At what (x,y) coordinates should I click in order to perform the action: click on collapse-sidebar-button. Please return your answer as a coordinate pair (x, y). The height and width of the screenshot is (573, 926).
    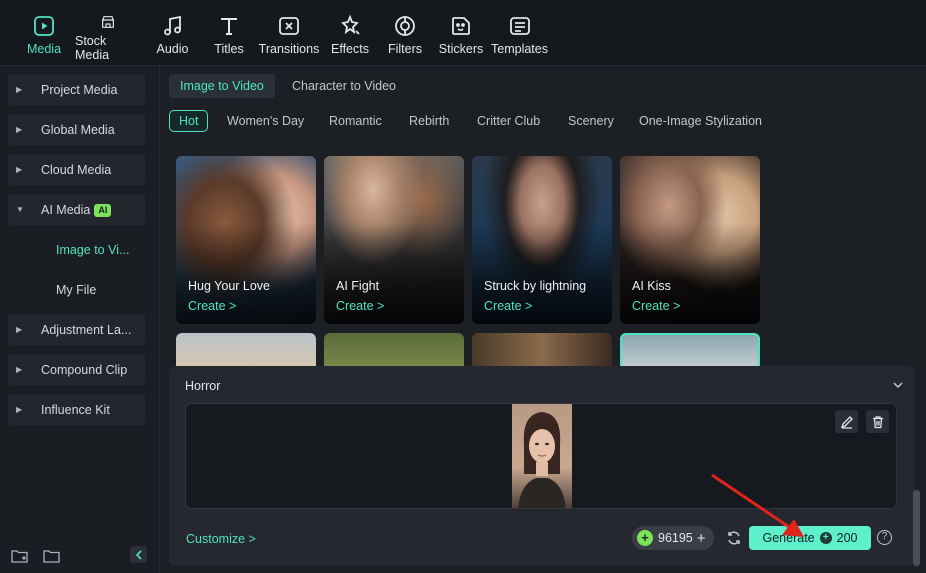
    Looking at the image, I should click on (138, 554).